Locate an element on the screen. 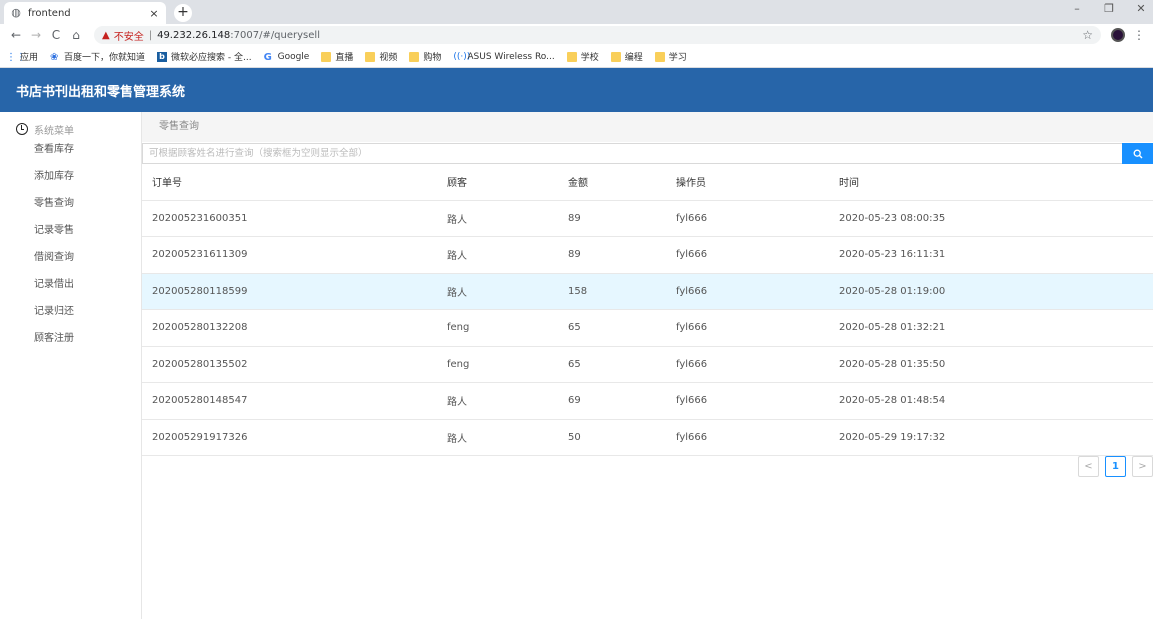 This screenshot has height=621, width=1153. sidebar-item-add-stock: 添加库存 is located at coordinates (70, 176).